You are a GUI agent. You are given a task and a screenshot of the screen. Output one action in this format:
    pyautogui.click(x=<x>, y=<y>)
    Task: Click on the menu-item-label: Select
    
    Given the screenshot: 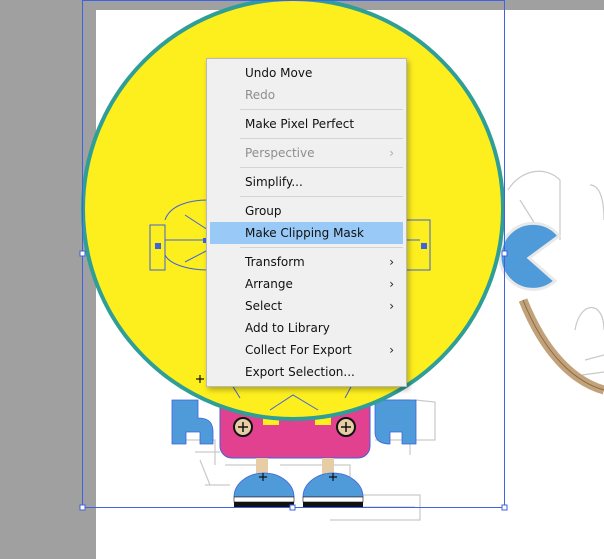 What is the action you would take?
    pyautogui.click(x=264, y=306)
    